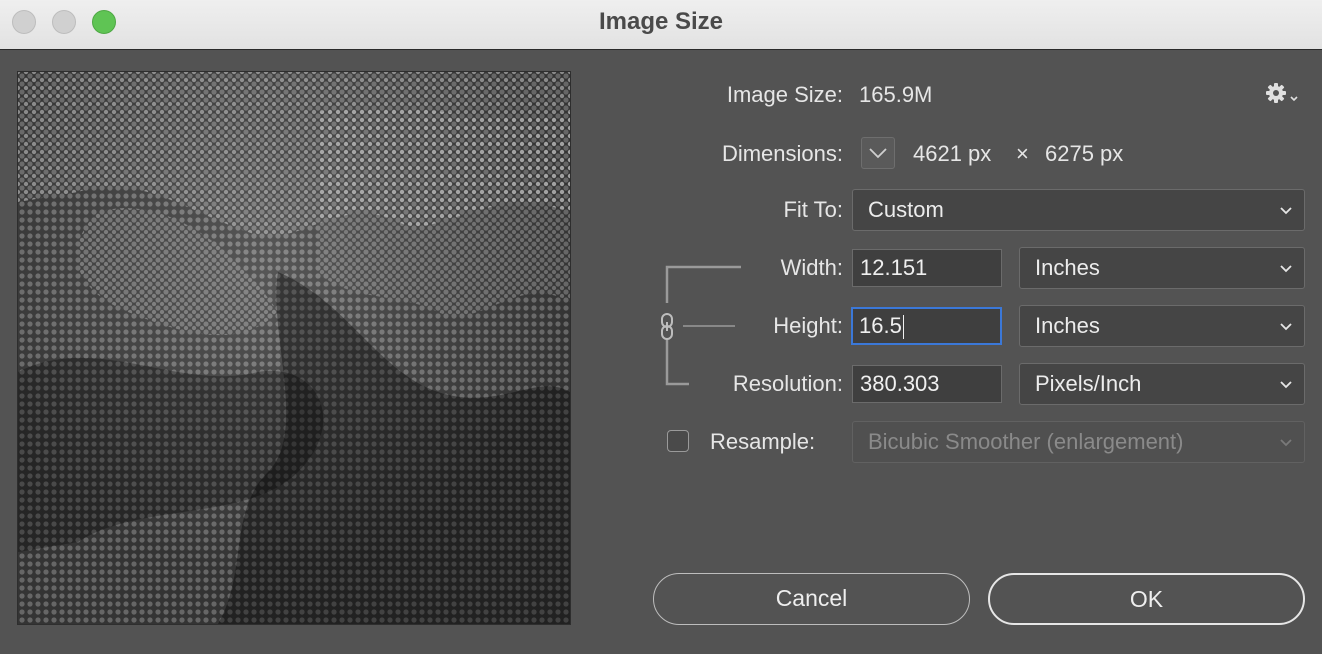 Image resolution: width=1322 pixels, height=654 pixels. What do you see at coordinates (906, 209) in the screenshot?
I see `fit-to-selected-value: Custom` at bounding box center [906, 209].